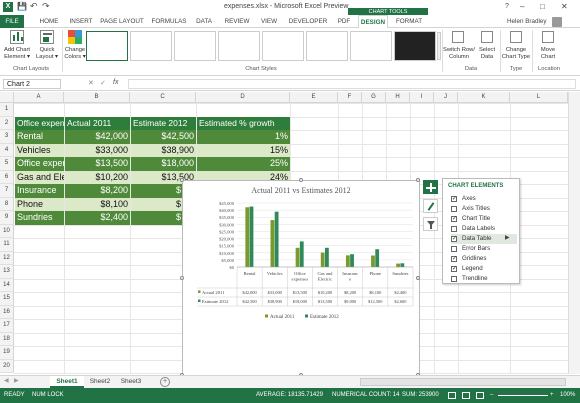  I want to click on table-cell-growth: 1%, so click(243, 137).